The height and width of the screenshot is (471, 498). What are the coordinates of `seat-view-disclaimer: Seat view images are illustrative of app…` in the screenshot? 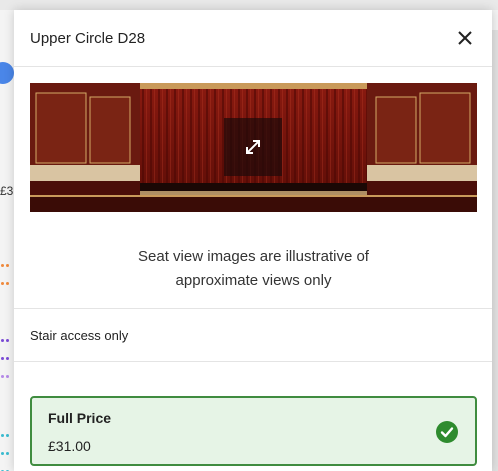 It's located at (253, 269).